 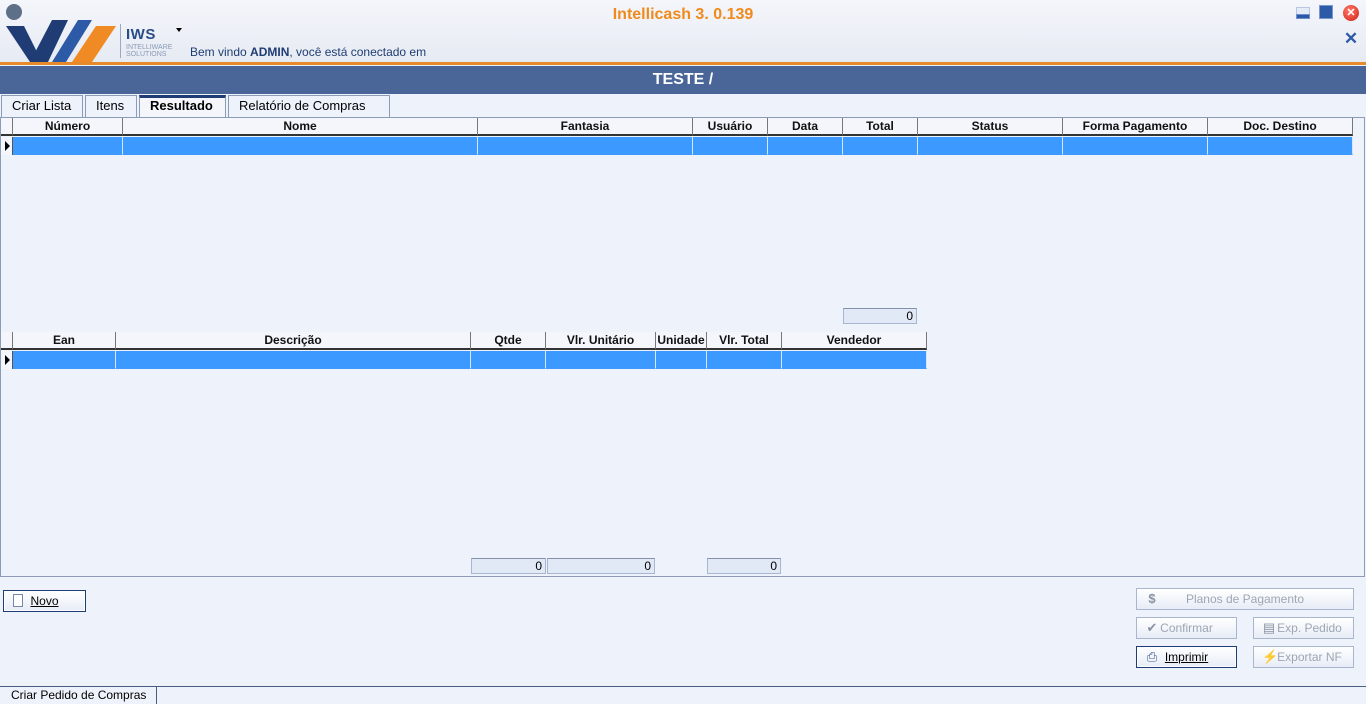 I want to click on printer-icon: ⎙, so click(x=1152, y=656).